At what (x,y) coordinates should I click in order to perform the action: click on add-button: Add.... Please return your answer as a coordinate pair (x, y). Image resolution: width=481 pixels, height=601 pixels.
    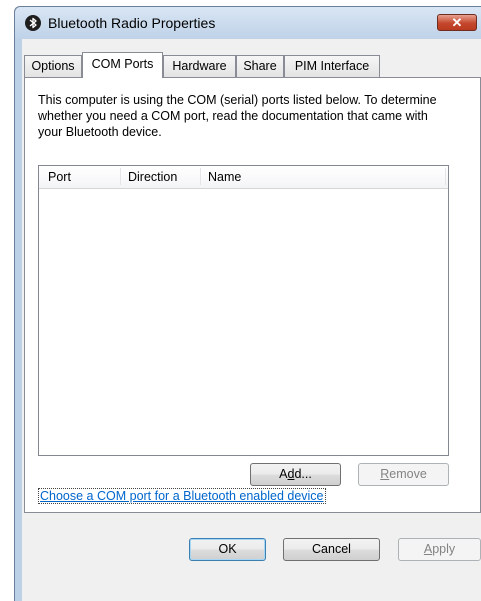
    Looking at the image, I should click on (295, 474).